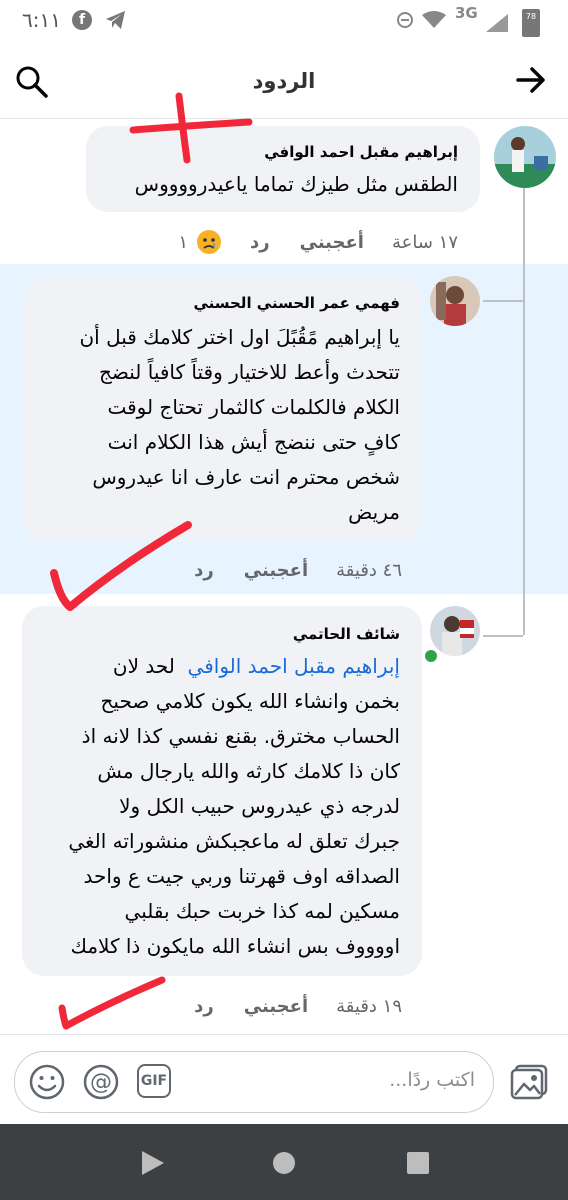 This screenshot has height=1200, width=568. I want to click on comment-text-line: إبراهيم مقبل احمد الوافي لحد لان, so click(214, 666).